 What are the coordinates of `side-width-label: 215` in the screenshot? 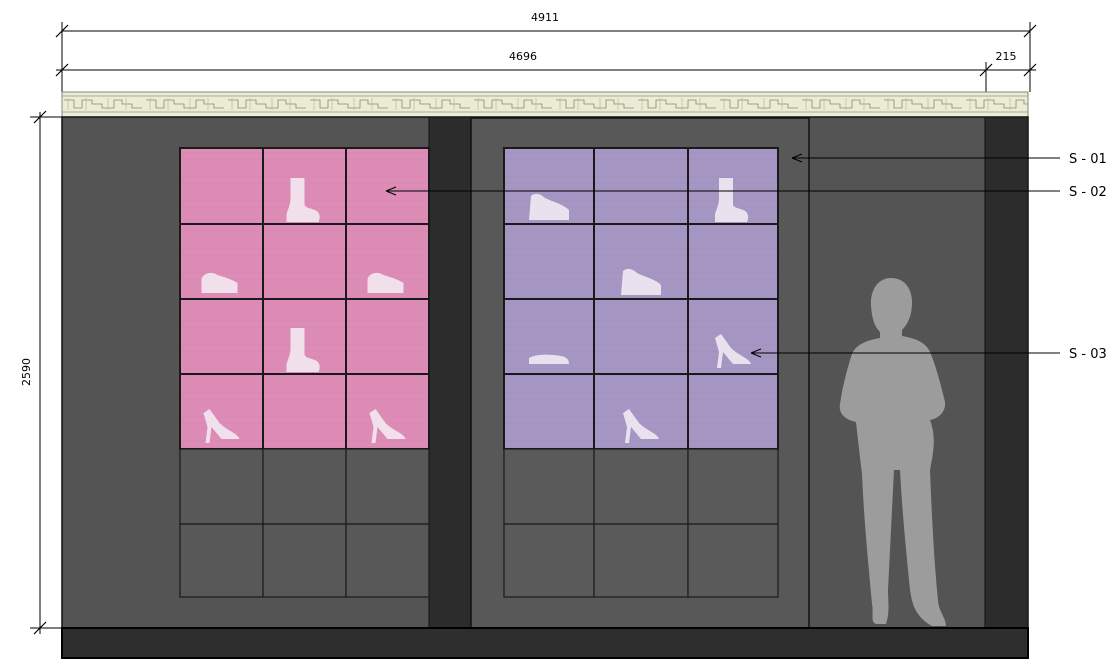 It's located at (1006, 56).